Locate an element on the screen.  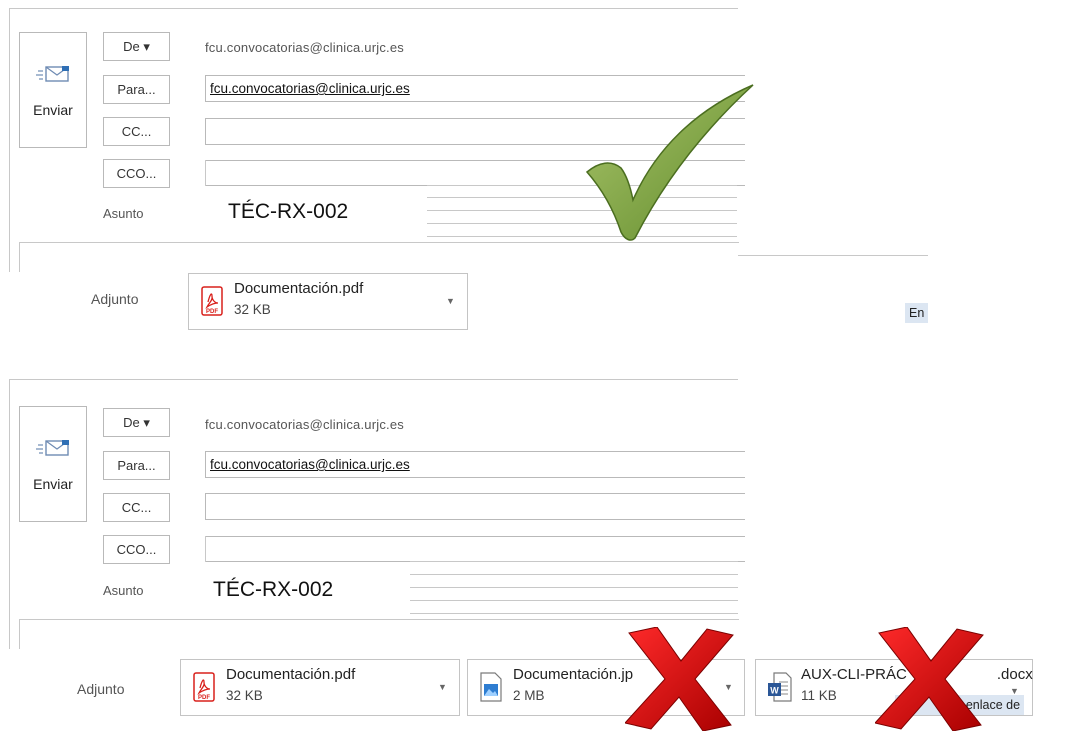
body-top-border is located at coordinates (379, 619).